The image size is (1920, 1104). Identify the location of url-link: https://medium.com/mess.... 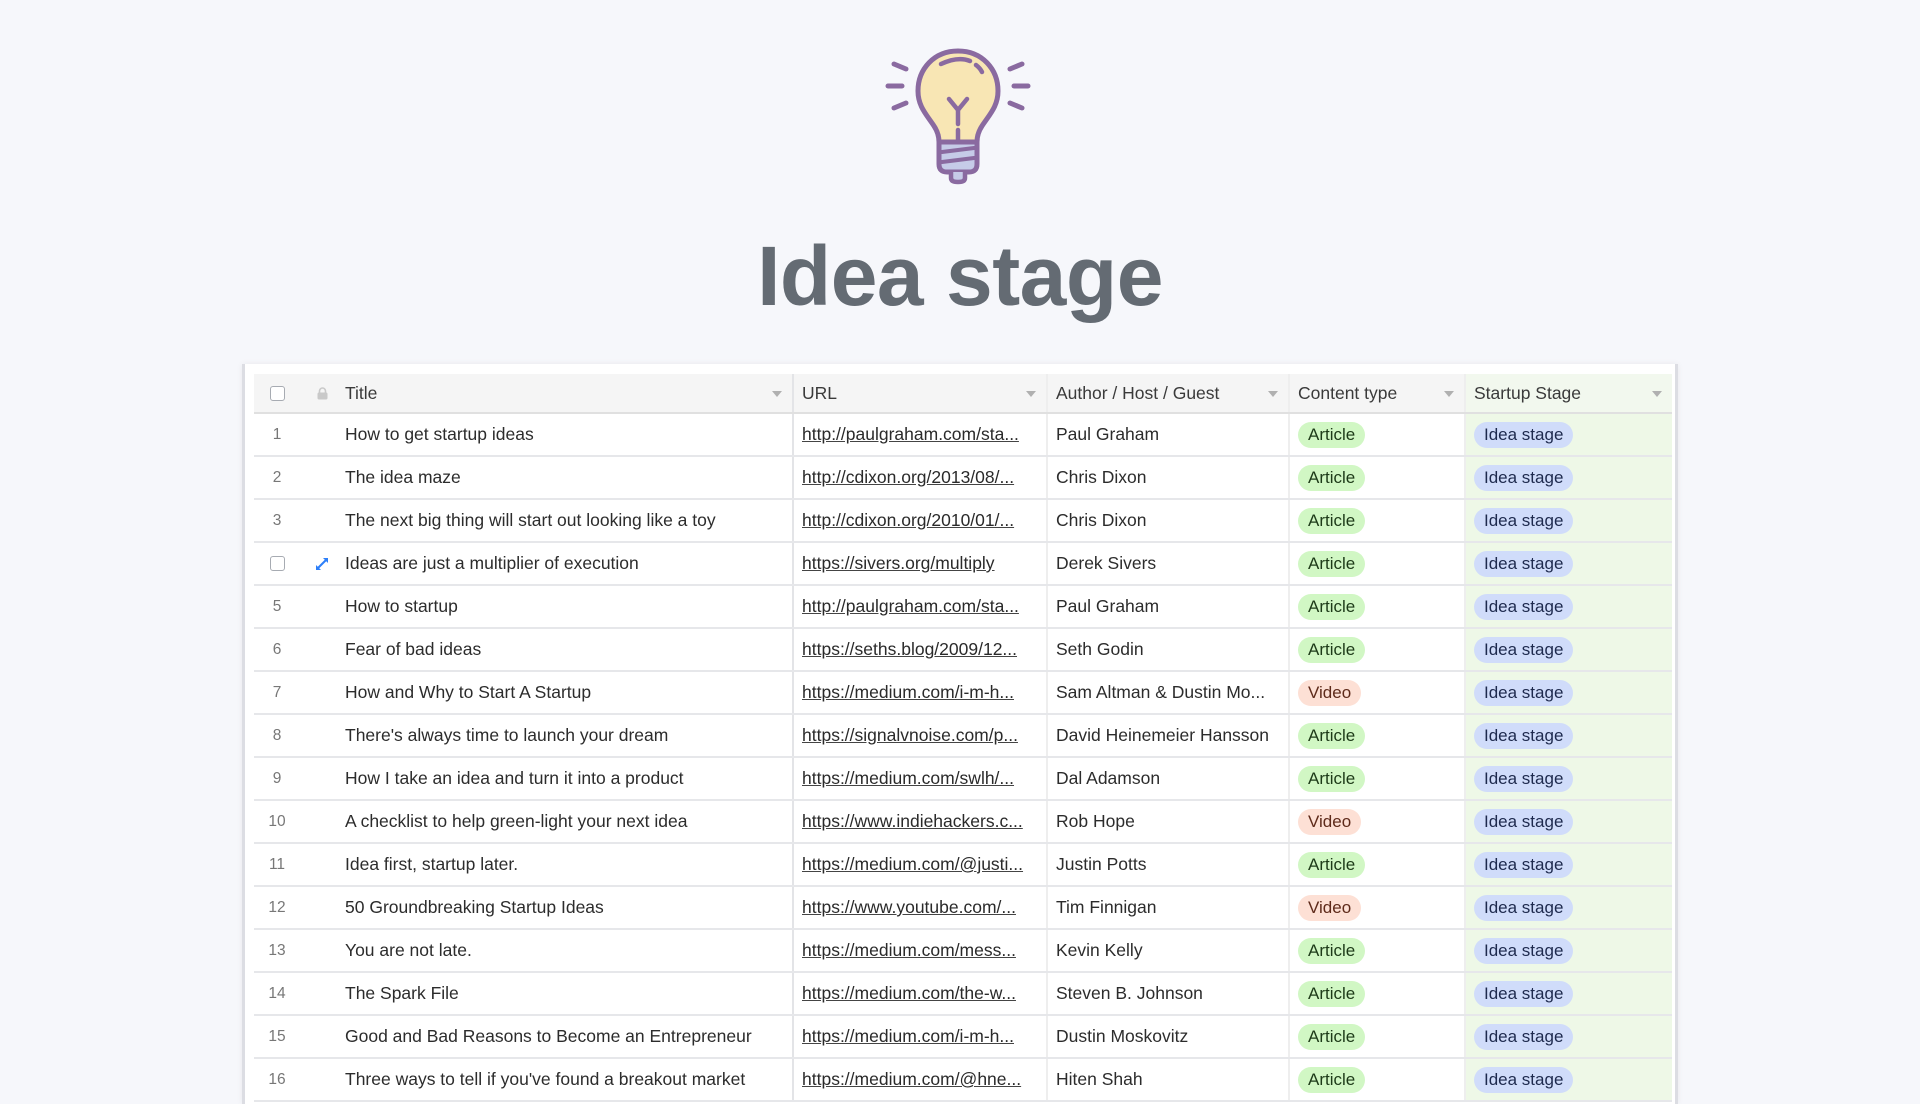
(909, 950).